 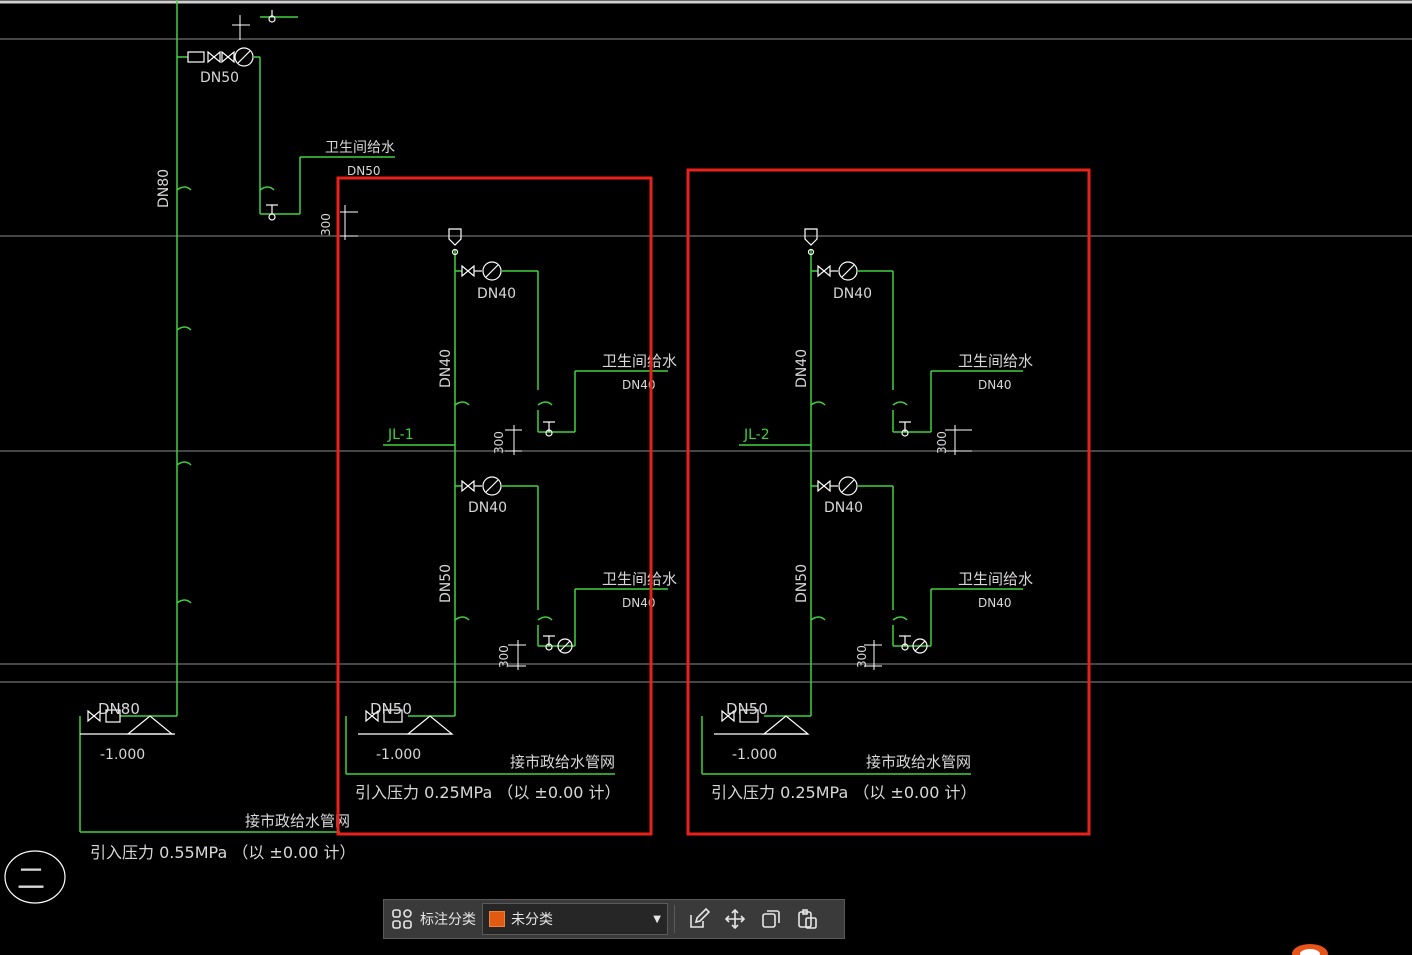 What do you see at coordinates (496, 294) in the screenshot?
I see `system-1-upper-meter-dn: DN40` at bounding box center [496, 294].